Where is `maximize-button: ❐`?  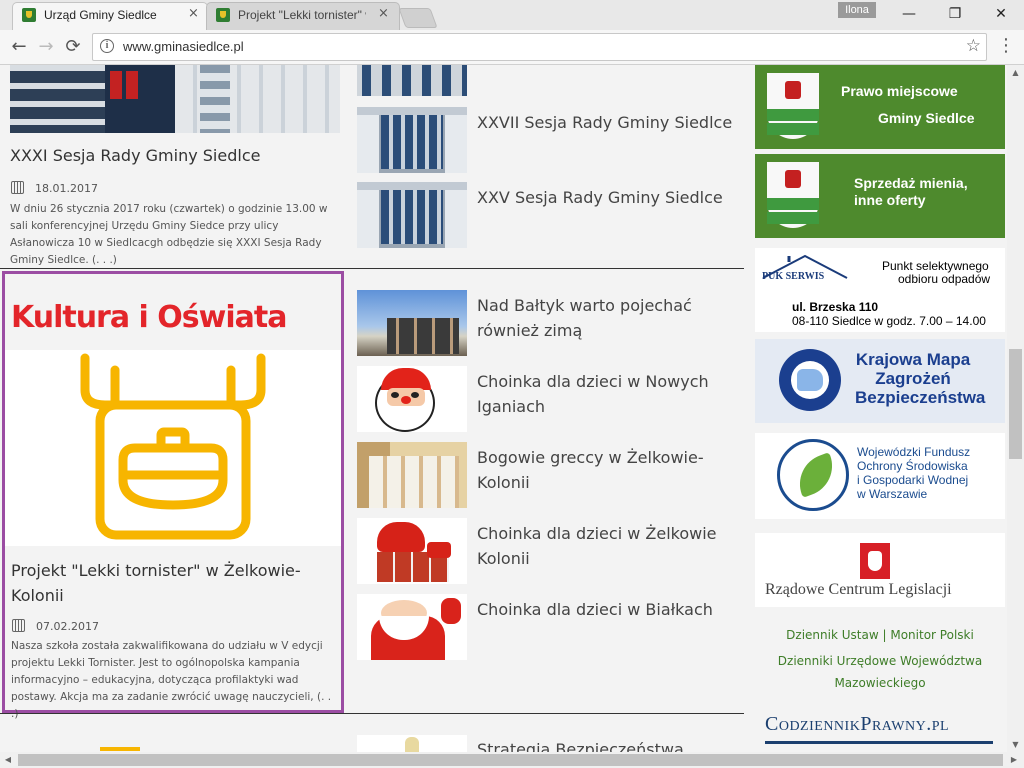 maximize-button: ❐ is located at coordinates (955, 14).